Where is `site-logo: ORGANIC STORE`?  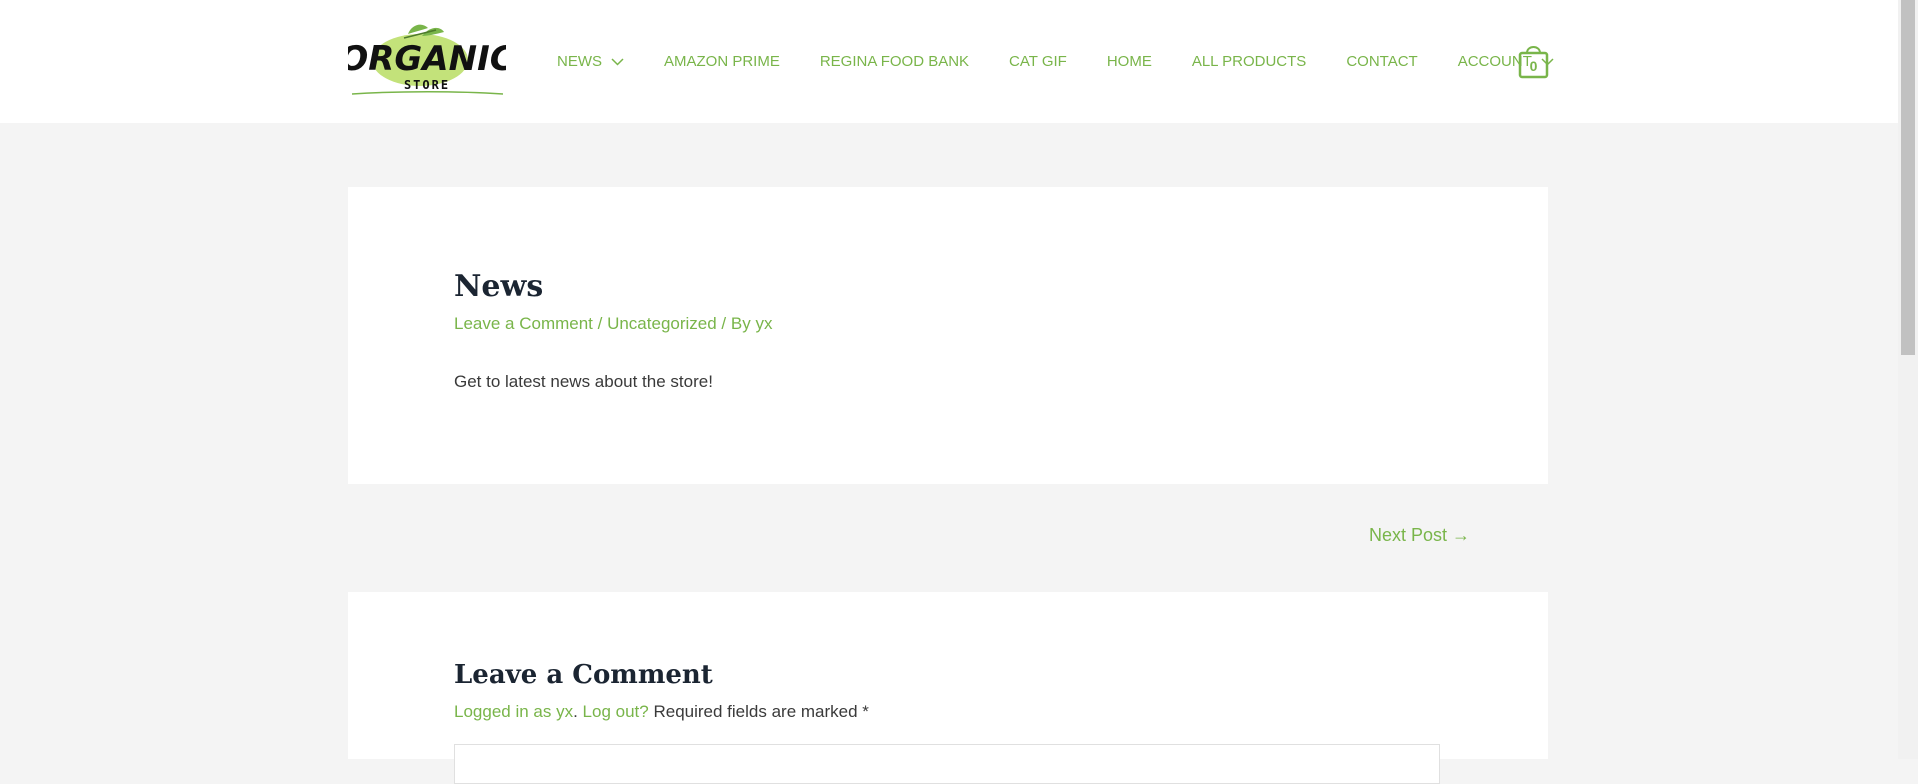 site-logo: ORGANIC STORE is located at coordinates (427, 60).